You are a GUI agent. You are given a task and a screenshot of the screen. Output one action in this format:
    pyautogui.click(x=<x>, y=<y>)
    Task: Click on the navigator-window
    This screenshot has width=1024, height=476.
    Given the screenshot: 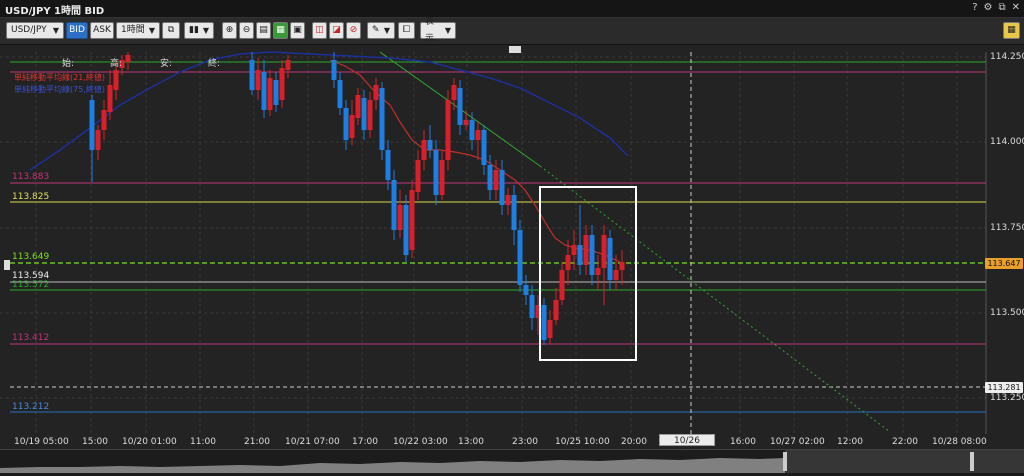 What is the action you would take?
    pyautogui.click(x=904, y=461)
    